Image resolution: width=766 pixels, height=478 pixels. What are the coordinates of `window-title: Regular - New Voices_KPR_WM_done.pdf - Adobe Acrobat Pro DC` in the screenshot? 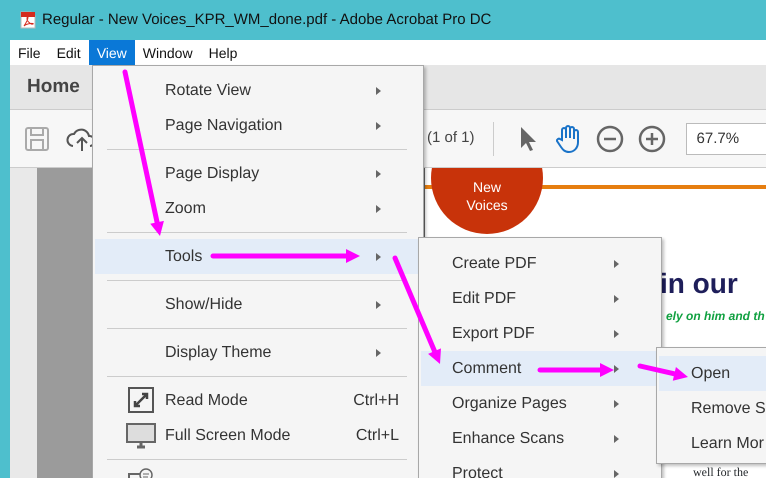 It's located at (267, 20).